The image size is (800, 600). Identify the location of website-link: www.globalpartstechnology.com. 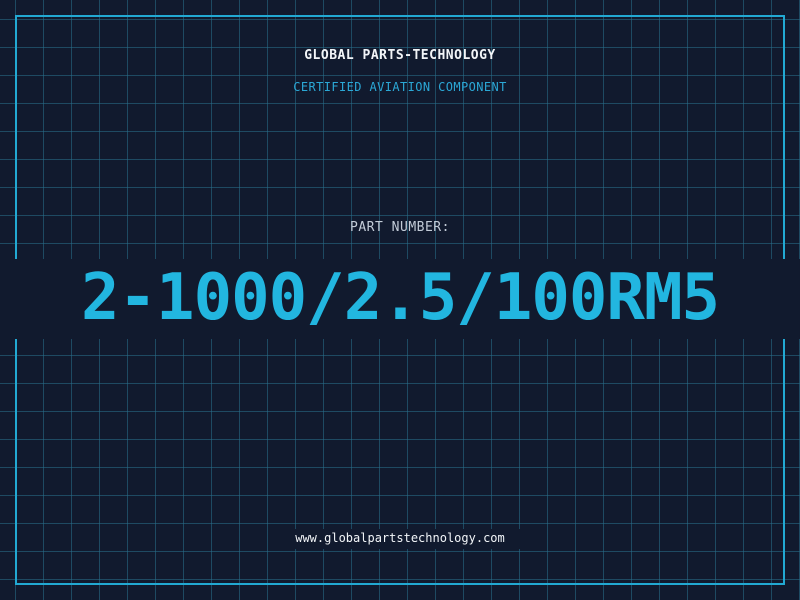
(400, 538).